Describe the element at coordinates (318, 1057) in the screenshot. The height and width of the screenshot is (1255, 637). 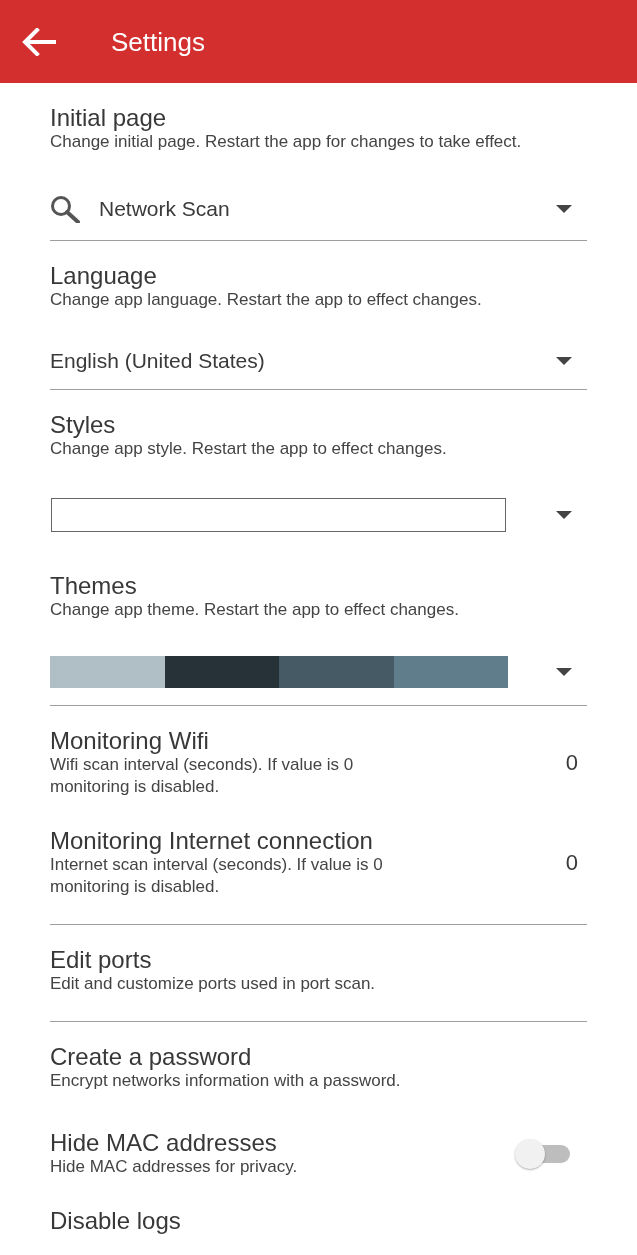
I see `setting-title: Create a password` at that location.